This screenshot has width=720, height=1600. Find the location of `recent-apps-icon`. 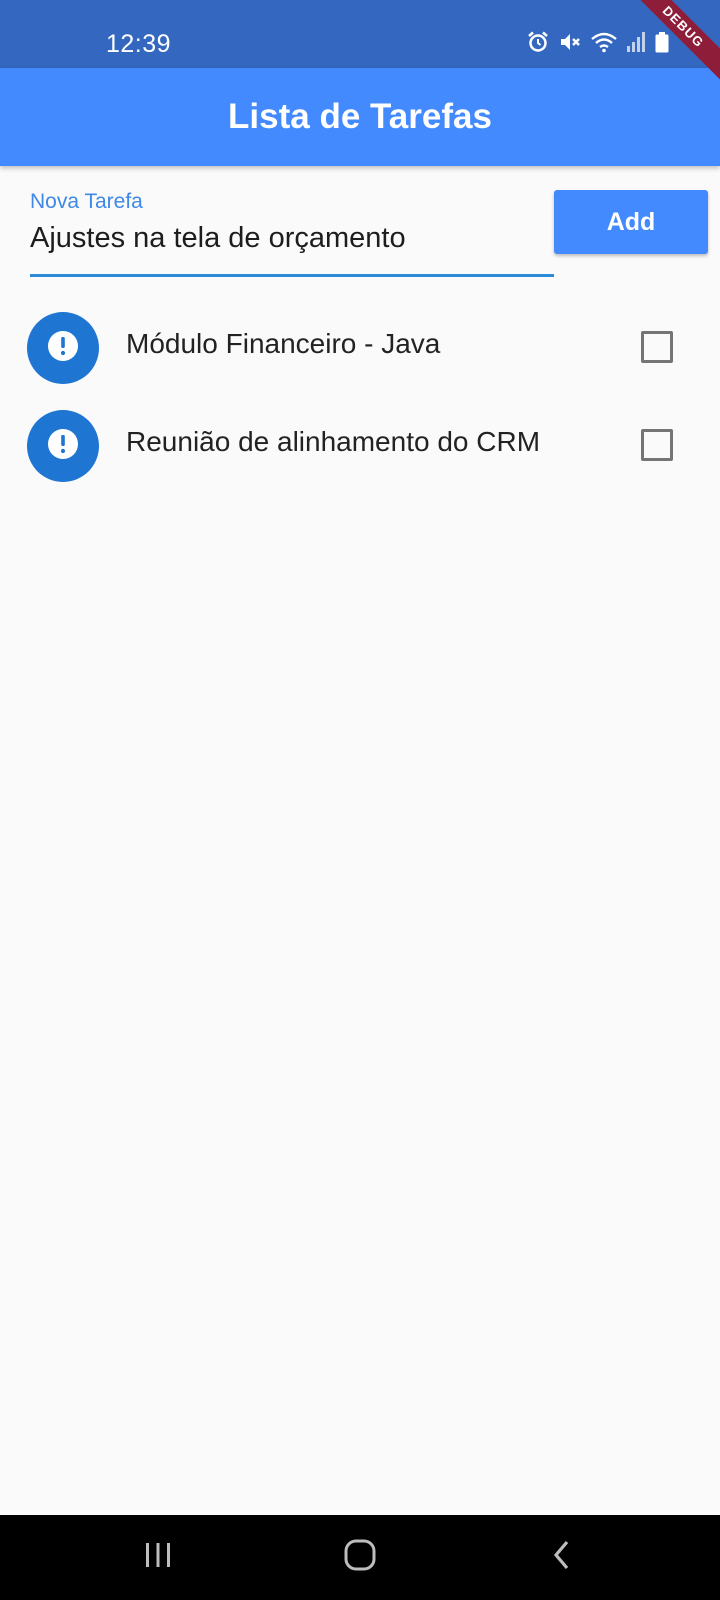

recent-apps-icon is located at coordinates (158, 1557).